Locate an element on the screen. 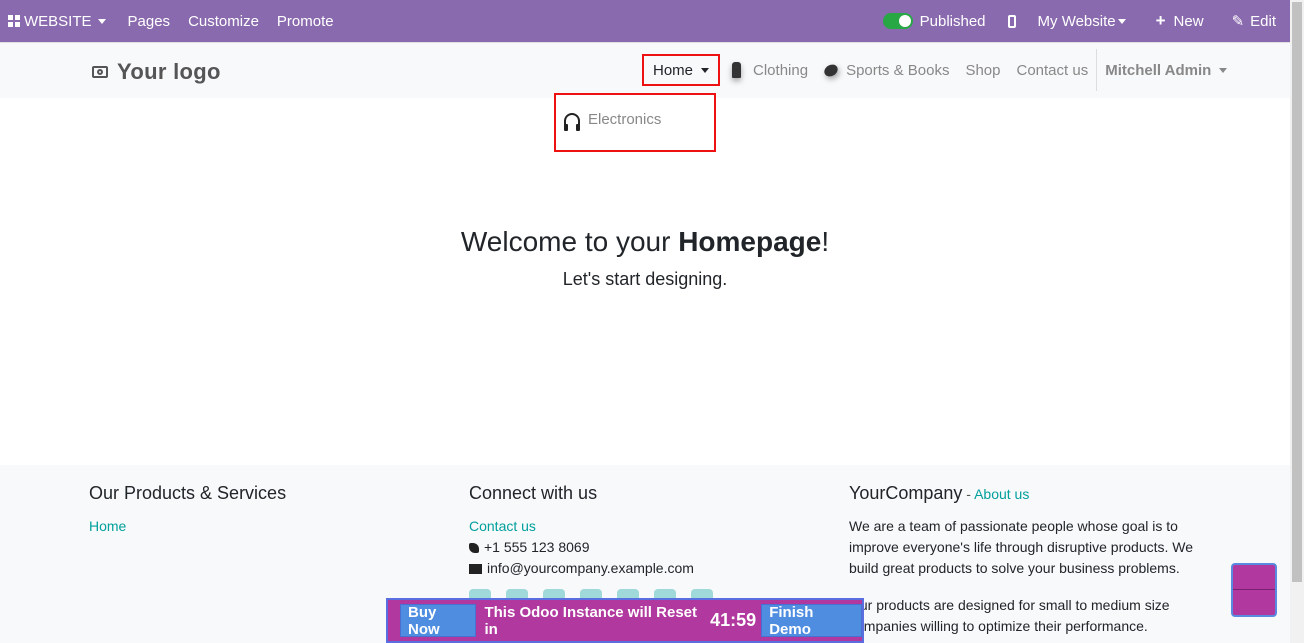 This screenshot has height=643, width=1304. nav-shop: Shop is located at coordinates (982, 70).